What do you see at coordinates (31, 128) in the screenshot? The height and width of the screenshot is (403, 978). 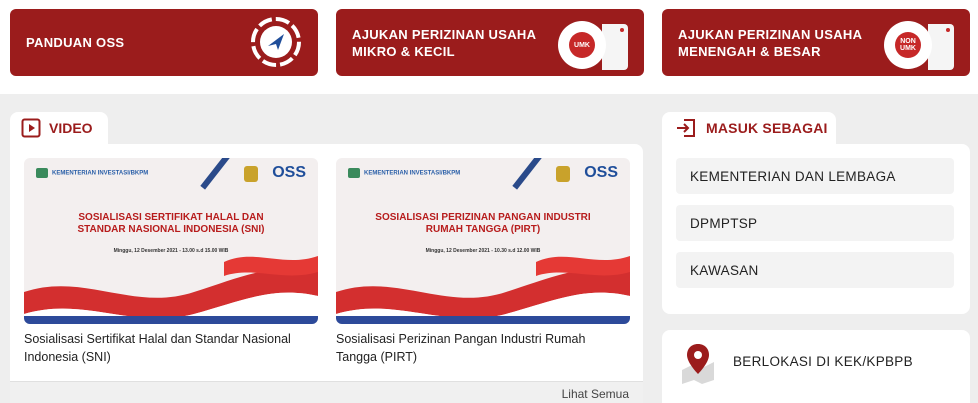 I see `play-icon` at bounding box center [31, 128].